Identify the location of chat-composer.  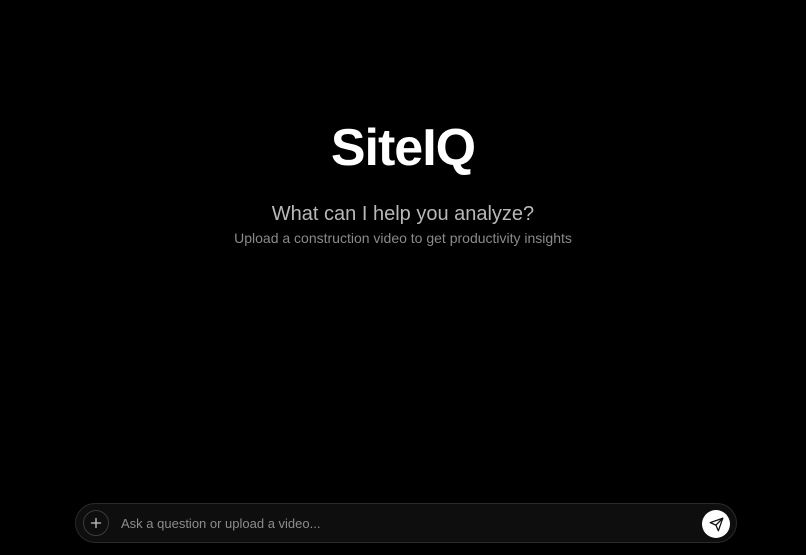
(406, 523).